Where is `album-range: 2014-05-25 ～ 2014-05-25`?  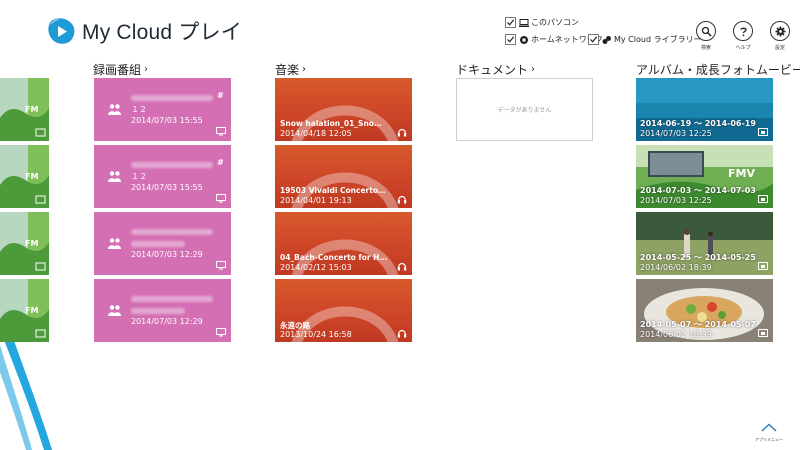
album-range: 2014-05-25 ～ 2014-05-25 is located at coordinates (698, 257).